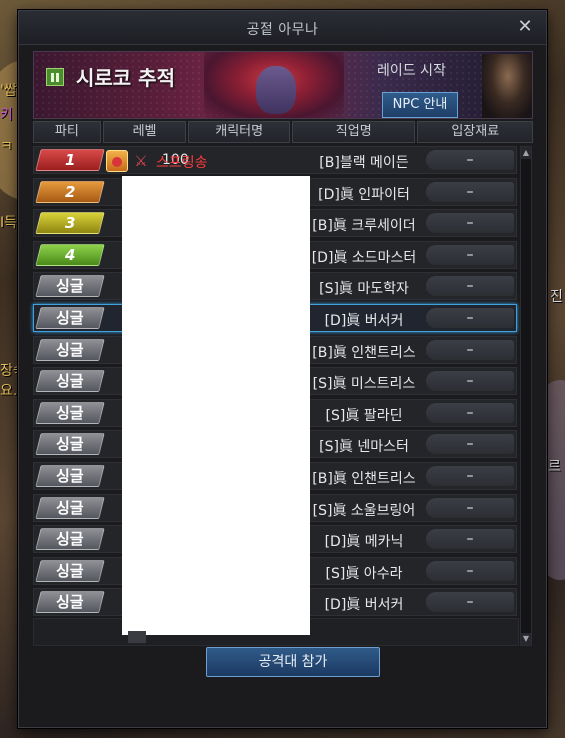  I want to click on background-chat-text: 키, so click(6, 115).